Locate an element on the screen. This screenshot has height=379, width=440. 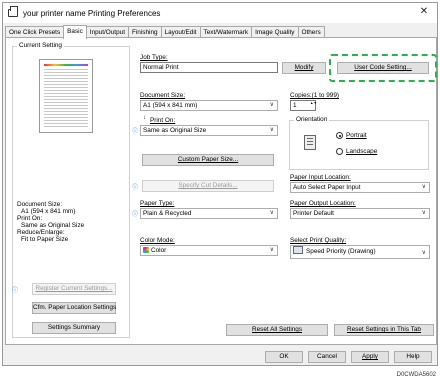
cancel-label: Cancel is located at coordinates (327, 356).